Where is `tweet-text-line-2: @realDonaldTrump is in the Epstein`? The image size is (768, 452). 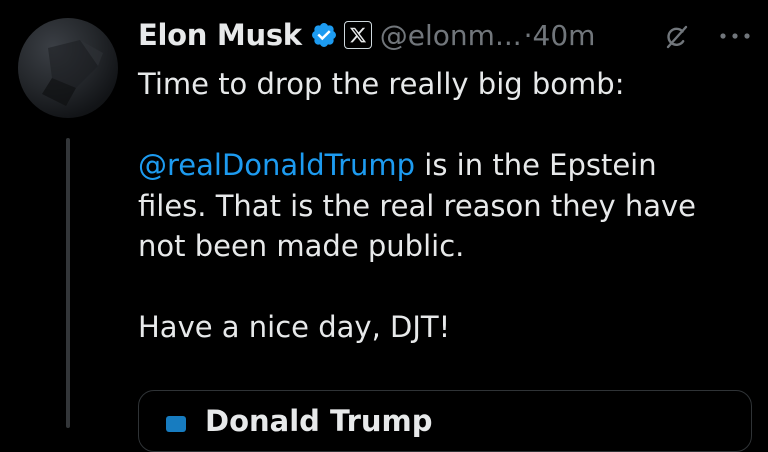
tweet-text-line-2: @realDonaldTrump is in the Epstein is located at coordinates (438, 165).